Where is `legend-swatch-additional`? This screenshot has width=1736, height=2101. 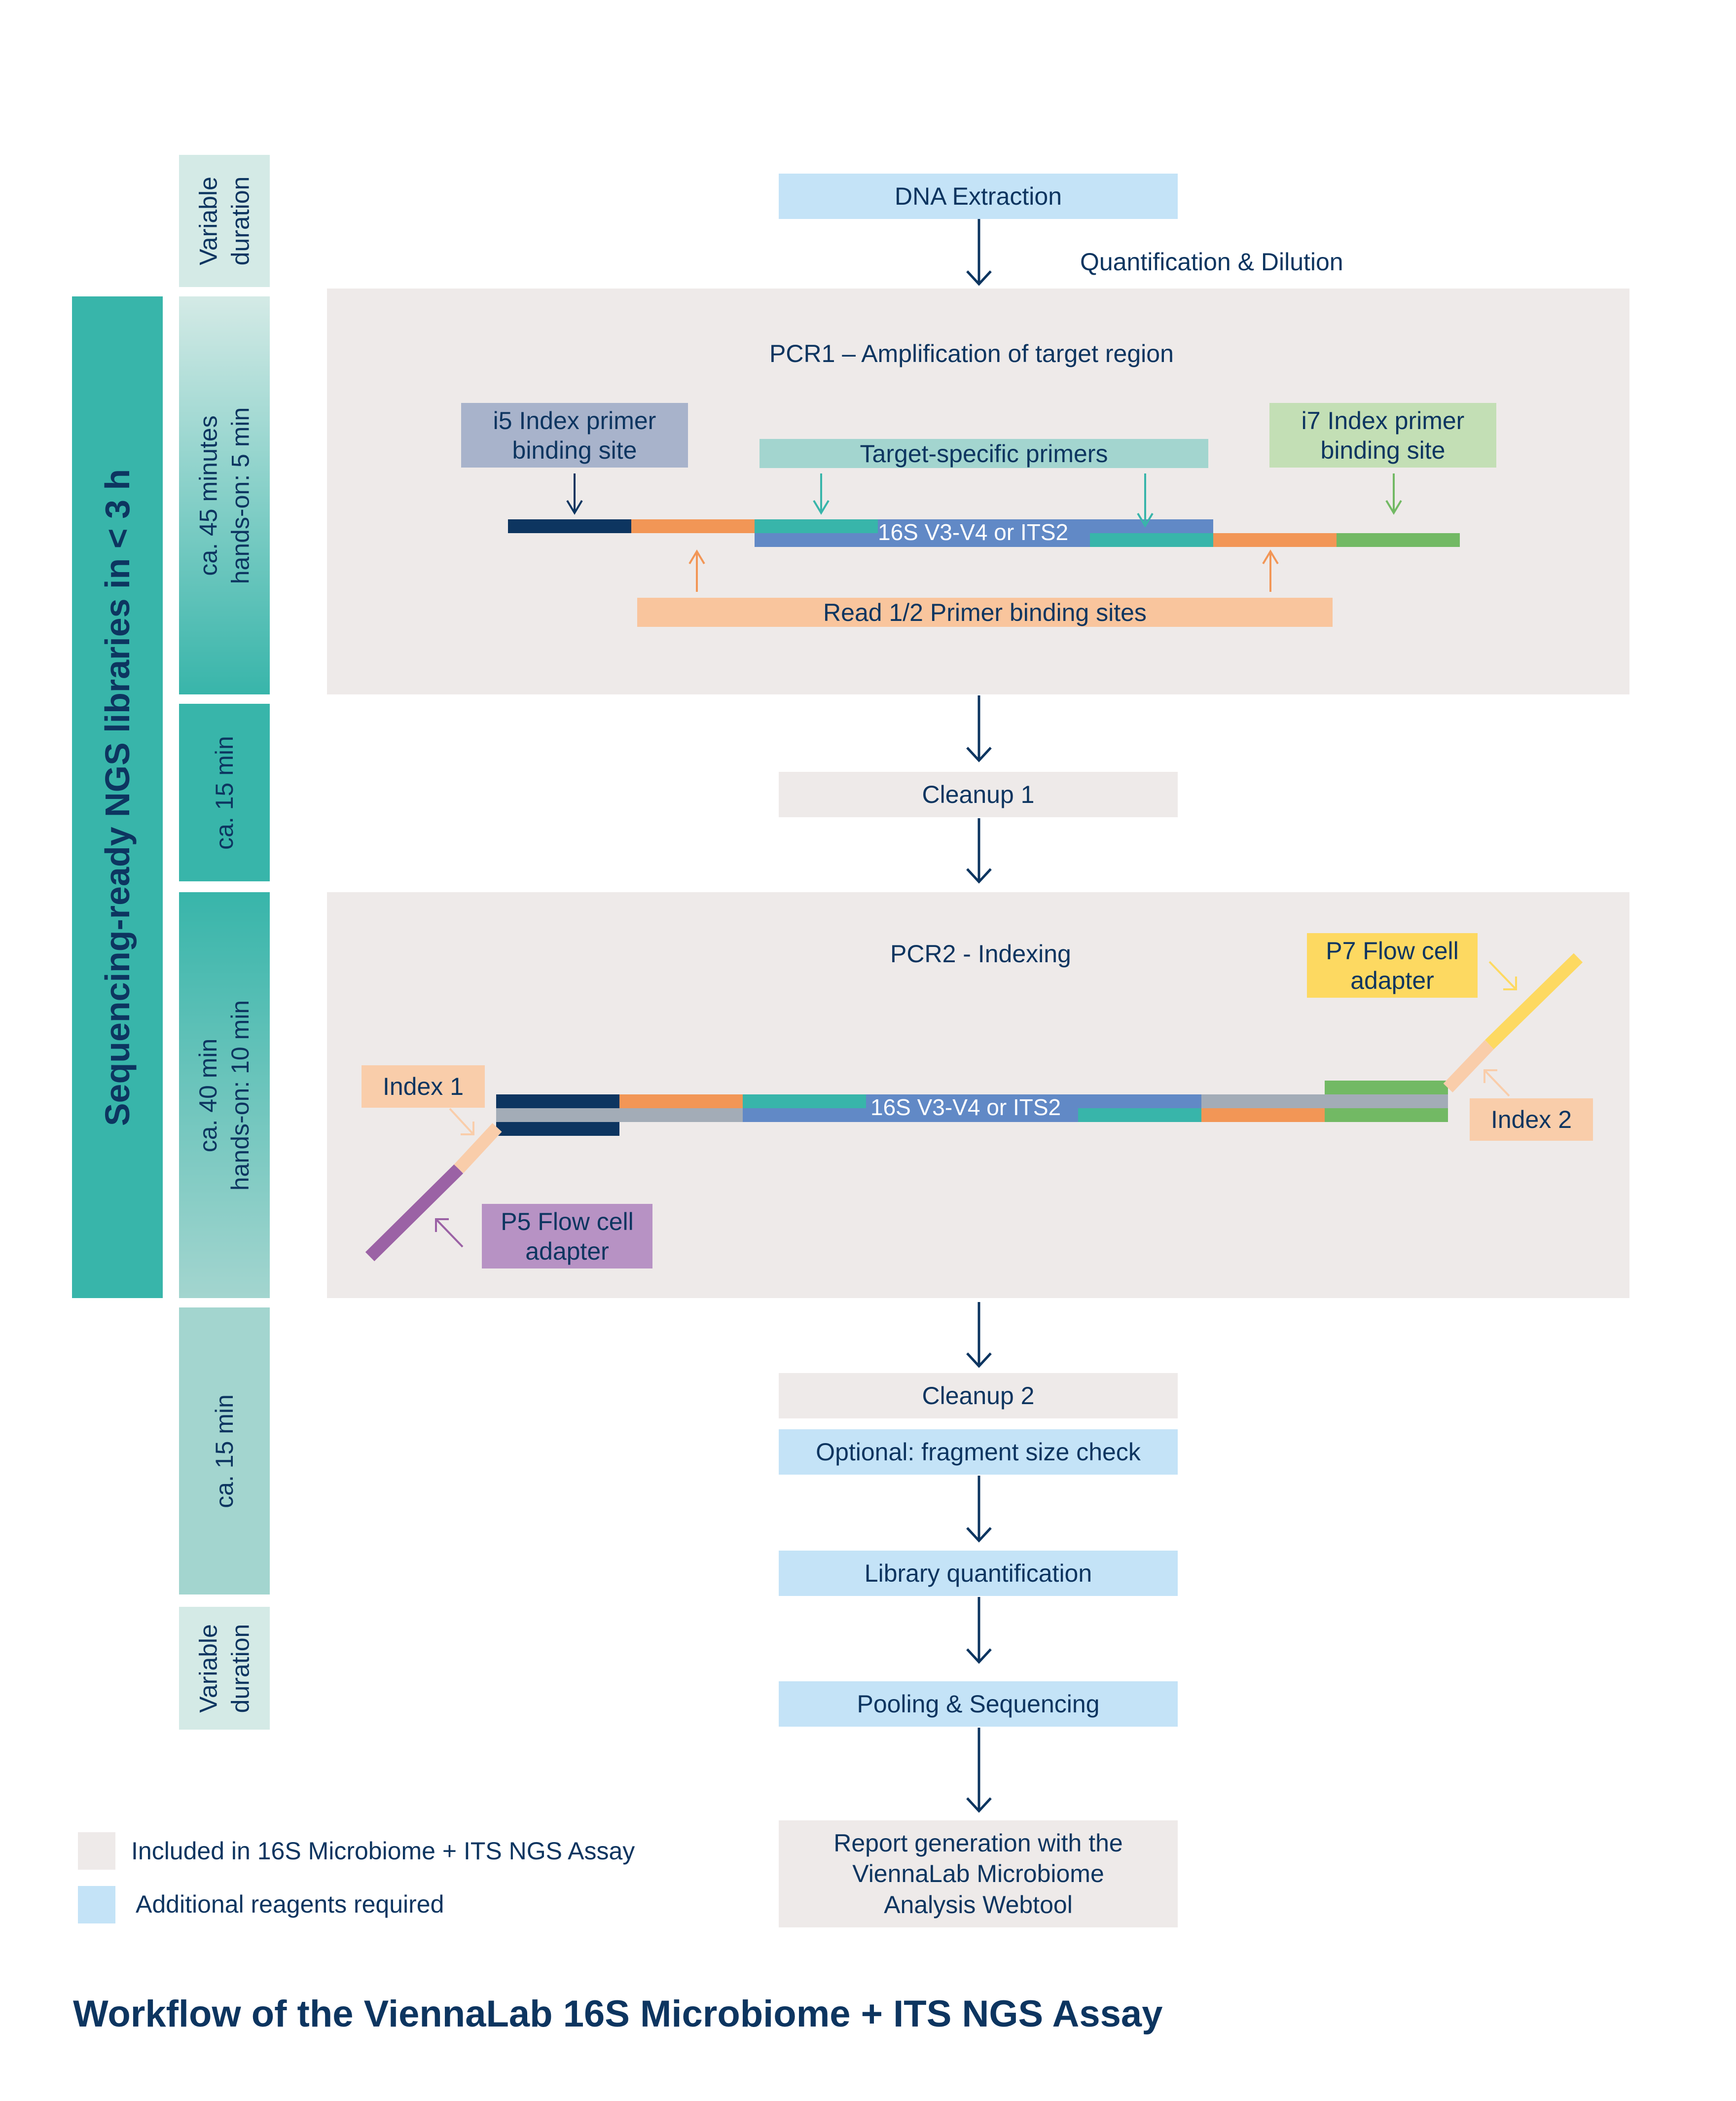 legend-swatch-additional is located at coordinates (96, 1904).